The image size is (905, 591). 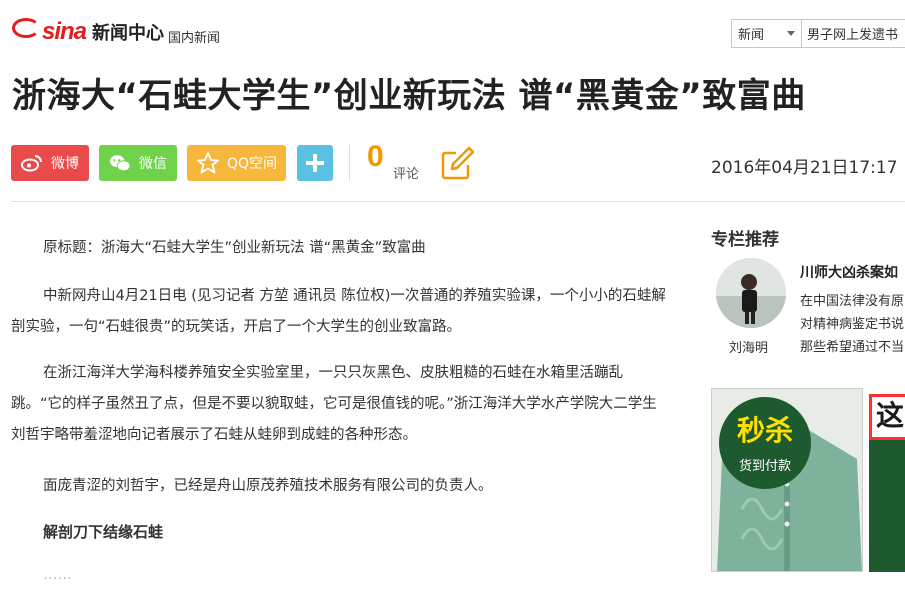 What do you see at coordinates (64, 31) in the screenshot?
I see `logo-text: sina` at bounding box center [64, 31].